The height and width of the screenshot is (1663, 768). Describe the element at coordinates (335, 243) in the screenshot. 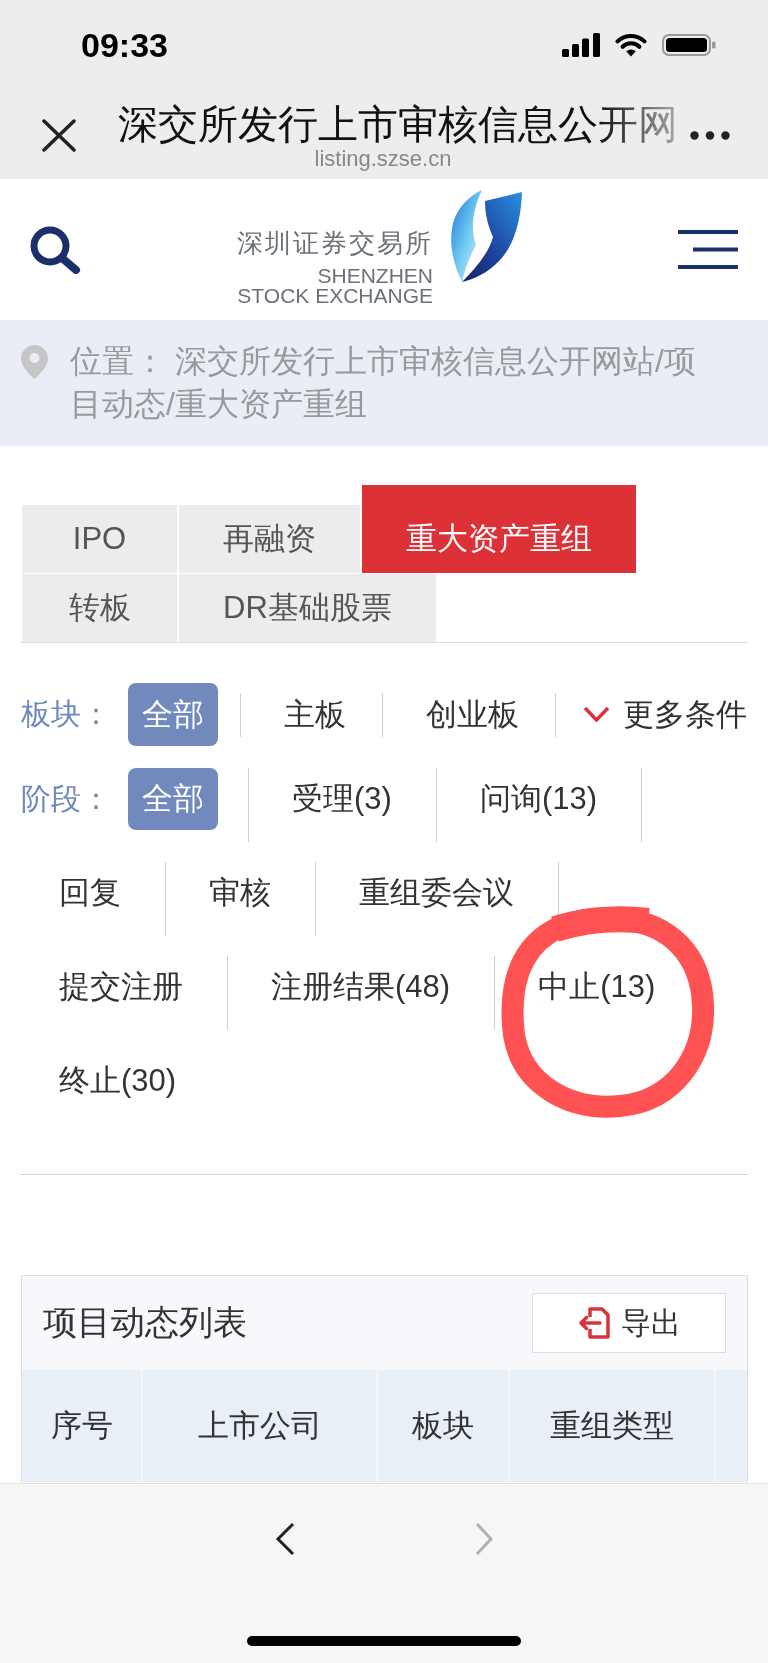

I see `logo-name: 深圳证券交易所` at that location.